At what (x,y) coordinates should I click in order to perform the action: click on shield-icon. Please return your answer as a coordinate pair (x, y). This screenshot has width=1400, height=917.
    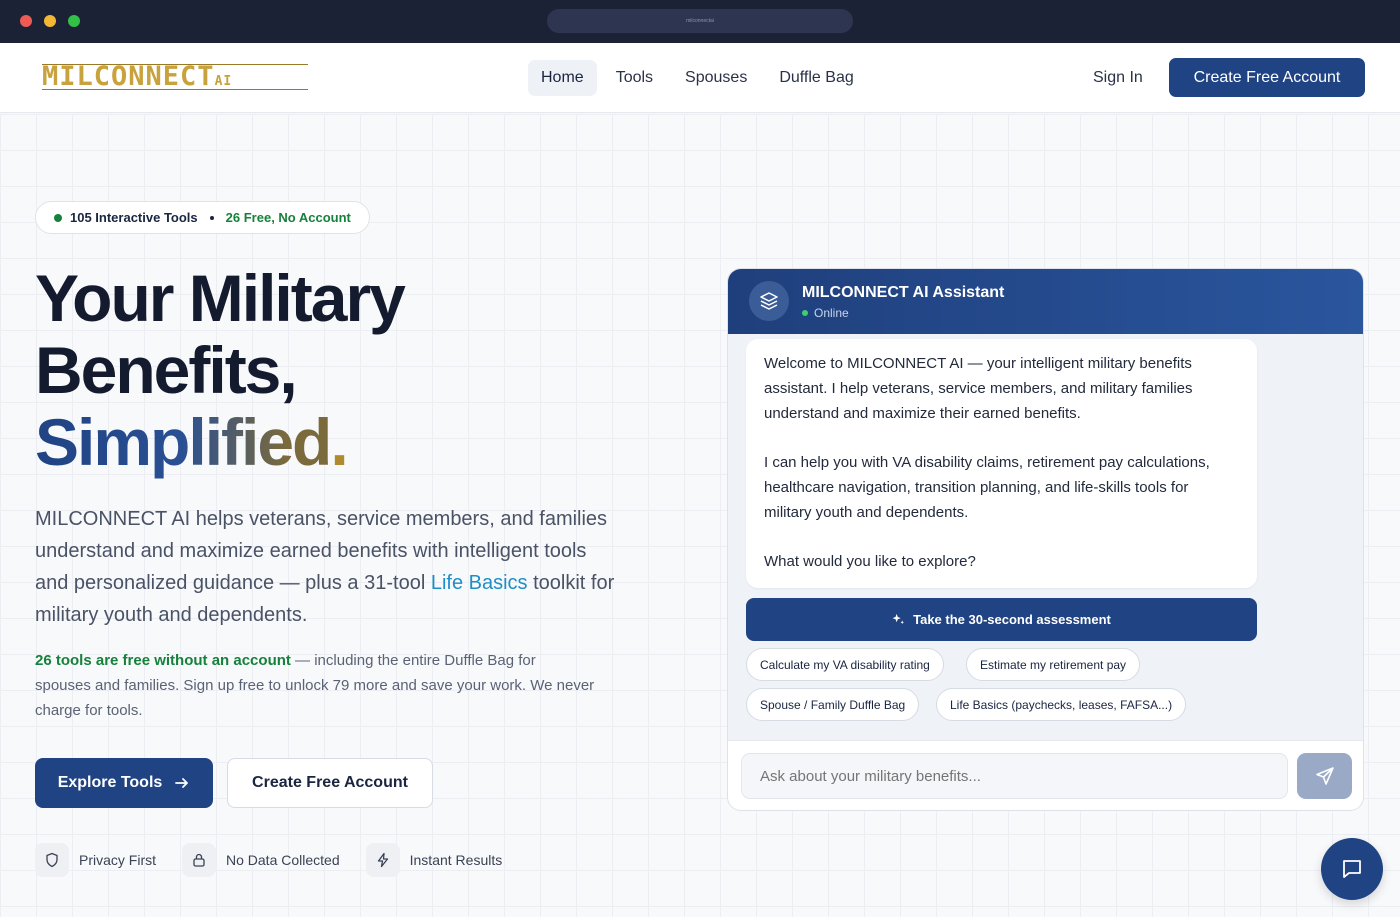
    Looking at the image, I should click on (52, 860).